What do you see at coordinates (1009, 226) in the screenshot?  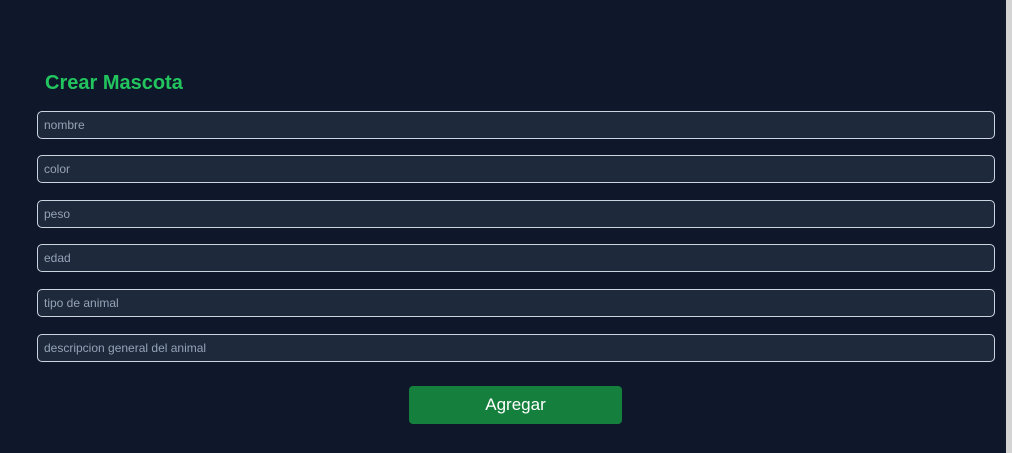 I see `scrollbar` at bounding box center [1009, 226].